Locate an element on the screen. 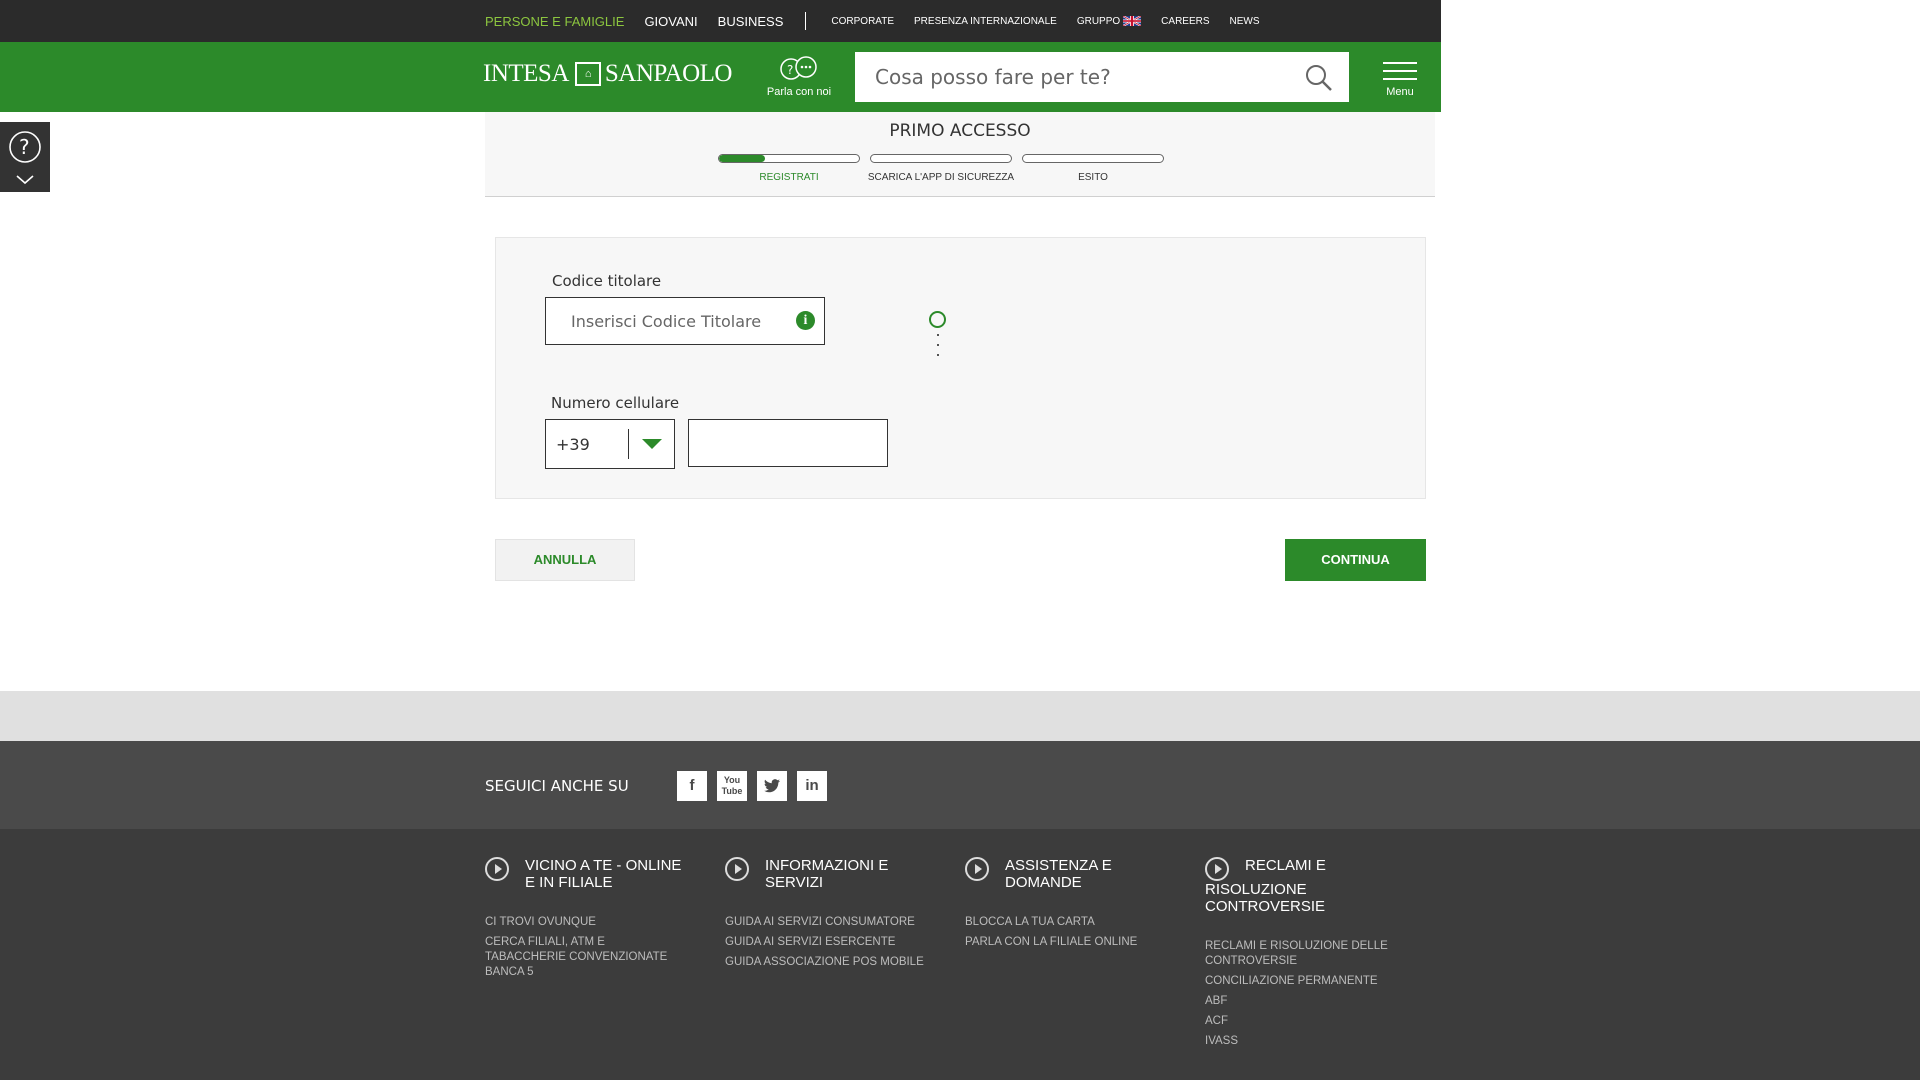 This screenshot has height=1080, width=1920. footer-link: CI TROVI OVUNQUE is located at coordinates (585, 922).